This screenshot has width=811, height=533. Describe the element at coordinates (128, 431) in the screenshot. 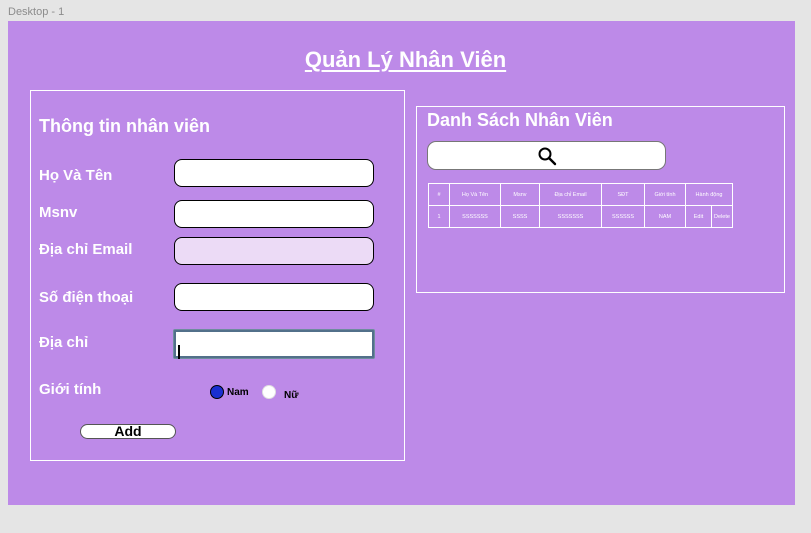

I see `add-button: Add` at that location.